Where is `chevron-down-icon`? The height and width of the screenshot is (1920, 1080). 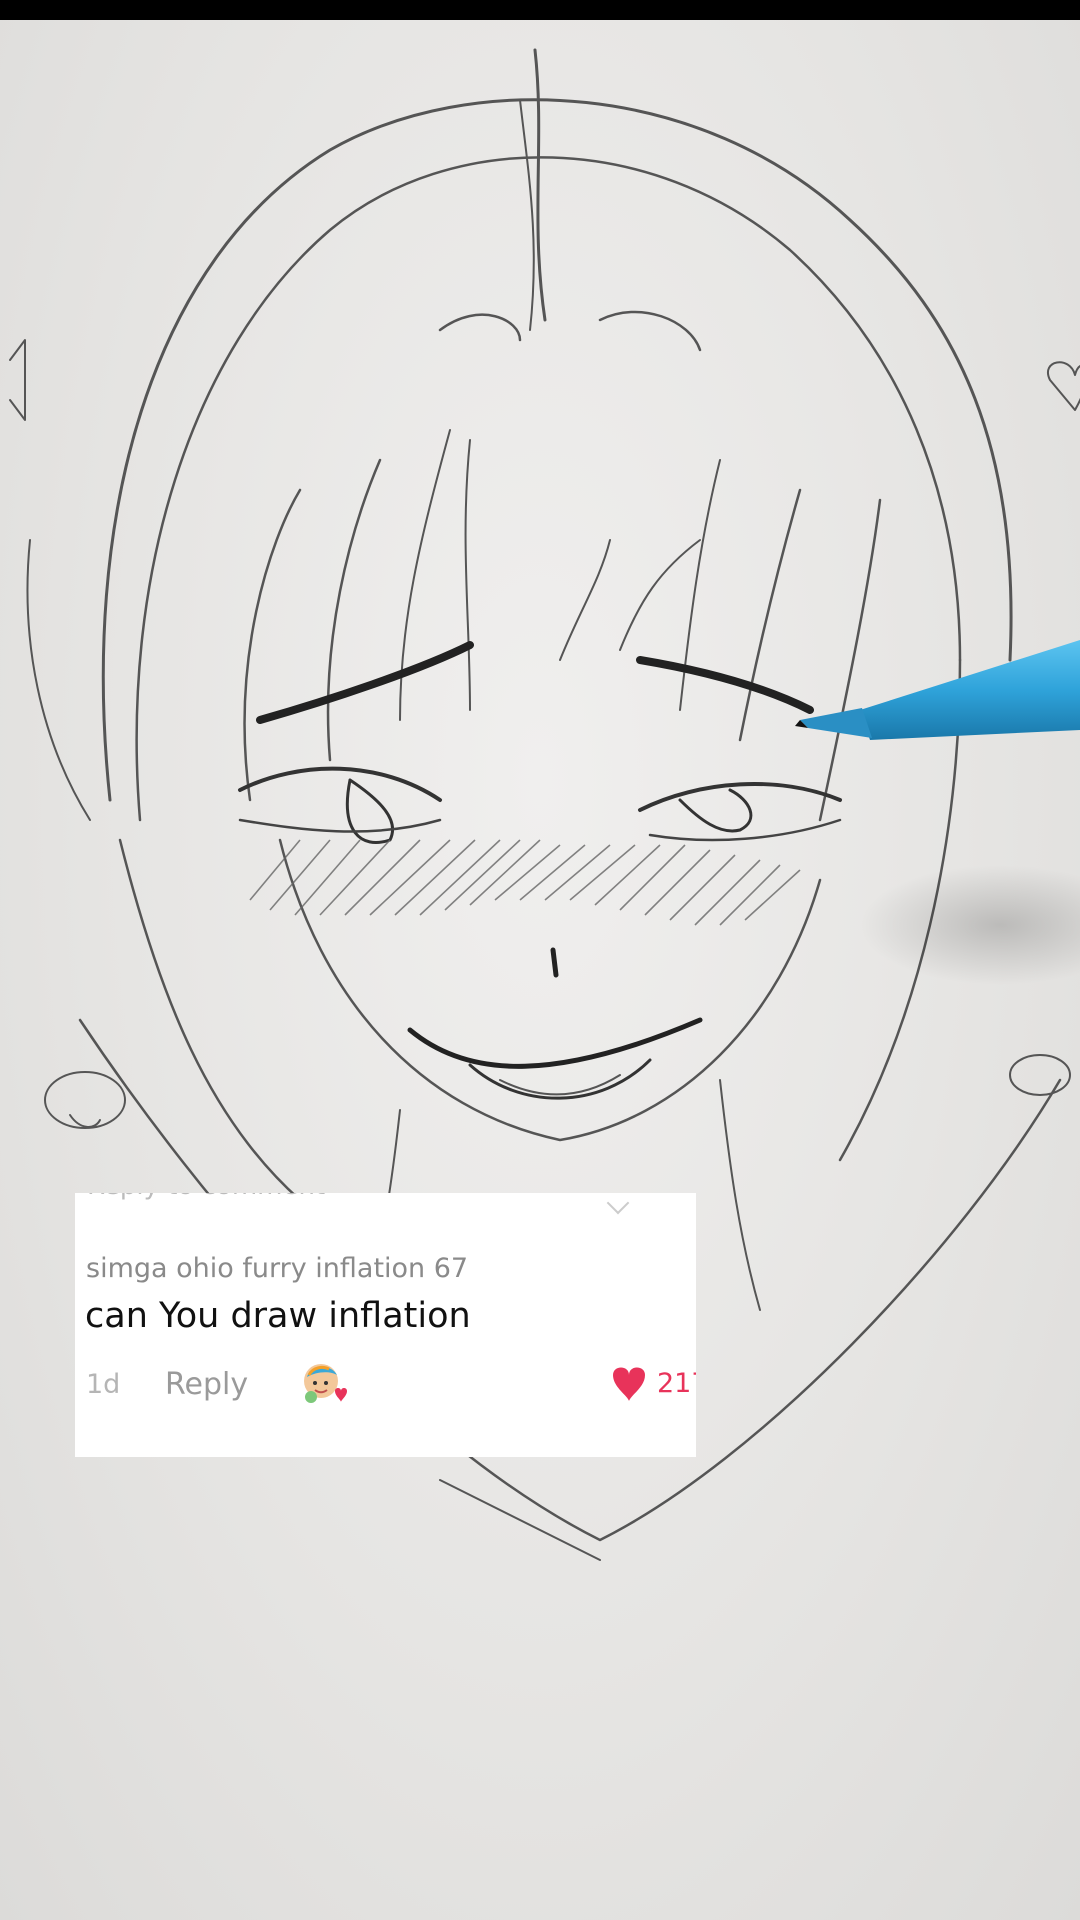
chevron-down-icon is located at coordinates (618, 1204).